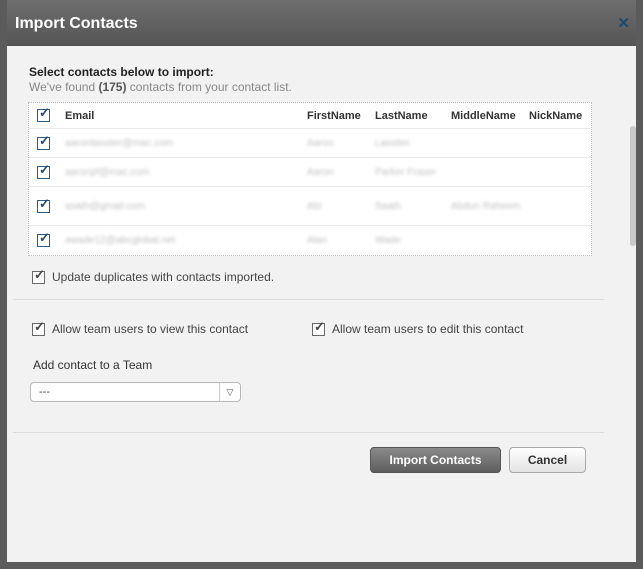 The width and height of the screenshot is (643, 569). Describe the element at coordinates (318, 327) in the screenshot. I see `allow-edit-checkbox: ✓` at that location.